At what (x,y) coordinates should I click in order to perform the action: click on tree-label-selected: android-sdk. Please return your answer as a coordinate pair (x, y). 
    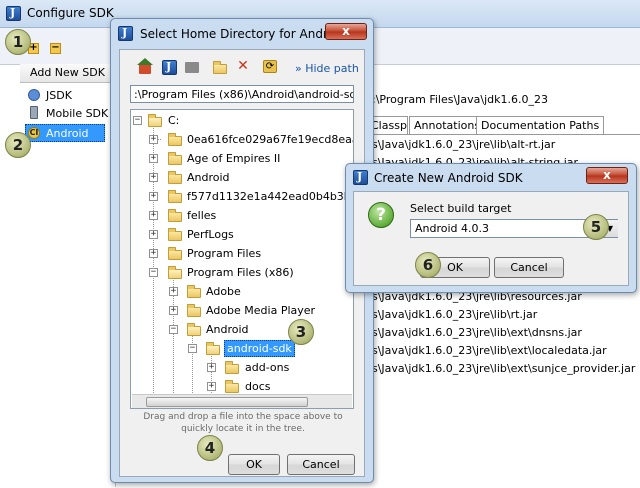
    Looking at the image, I should click on (259, 348).